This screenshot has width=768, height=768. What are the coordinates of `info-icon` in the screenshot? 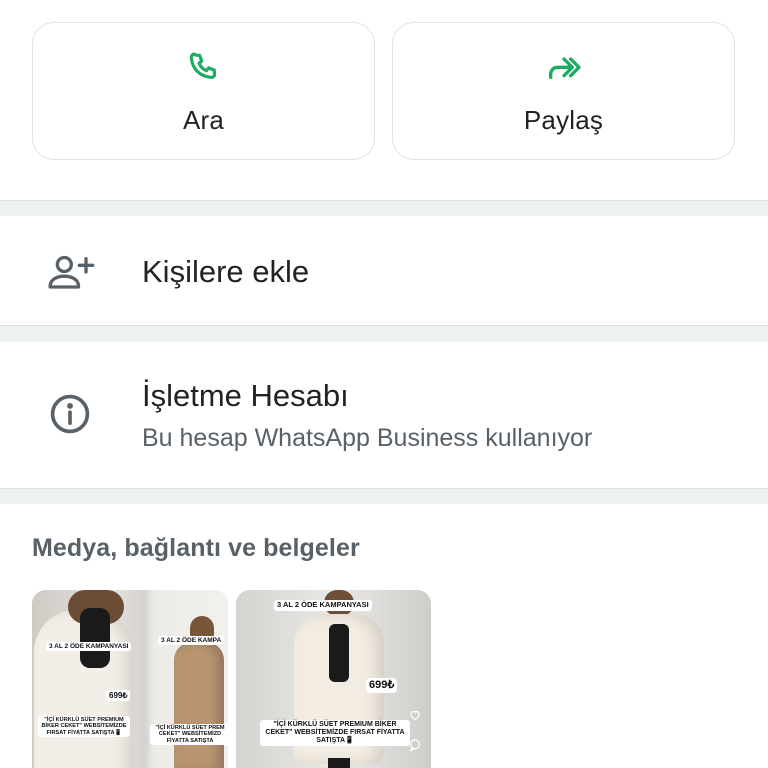 It's located at (70, 414).